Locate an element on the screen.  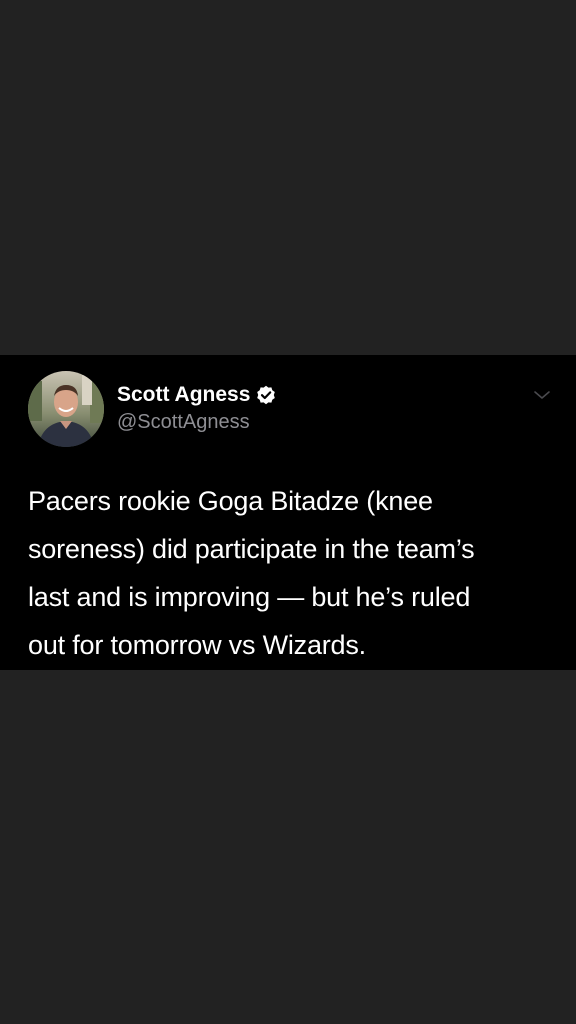
author-handle: @ScottAgness is located at coordinates (183, 422).